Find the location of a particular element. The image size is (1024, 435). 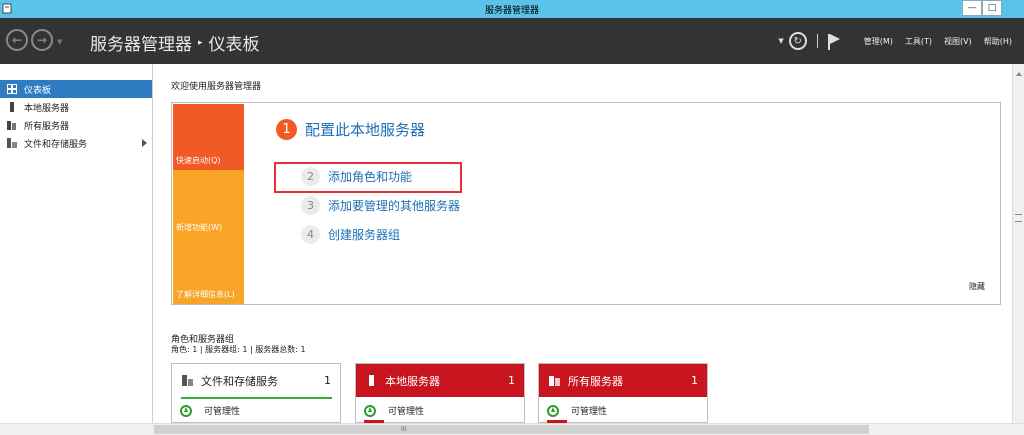

maximize-button: □ is located at coordinates (992, 8).